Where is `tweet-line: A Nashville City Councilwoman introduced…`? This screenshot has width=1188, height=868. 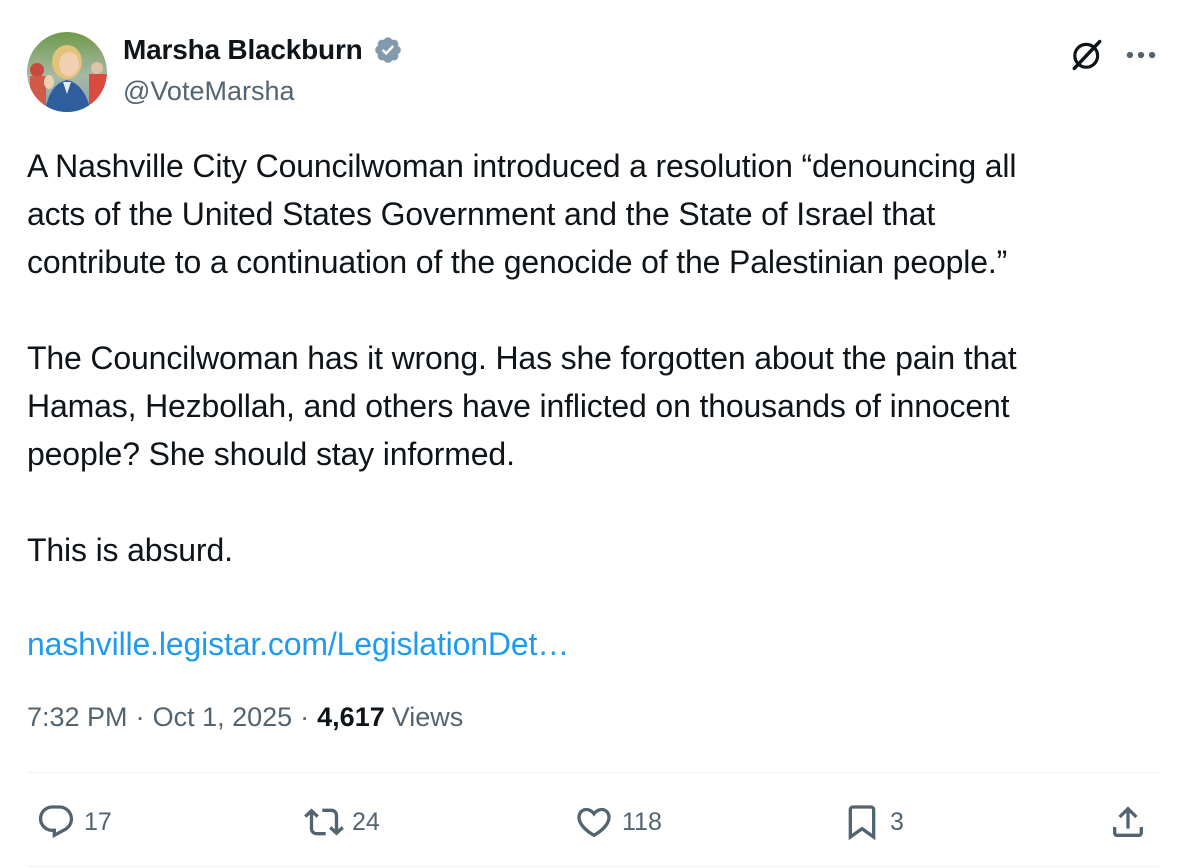 tweet-line: A Nashville City Councilwoman introduced… is located at coordinates (522, 166).